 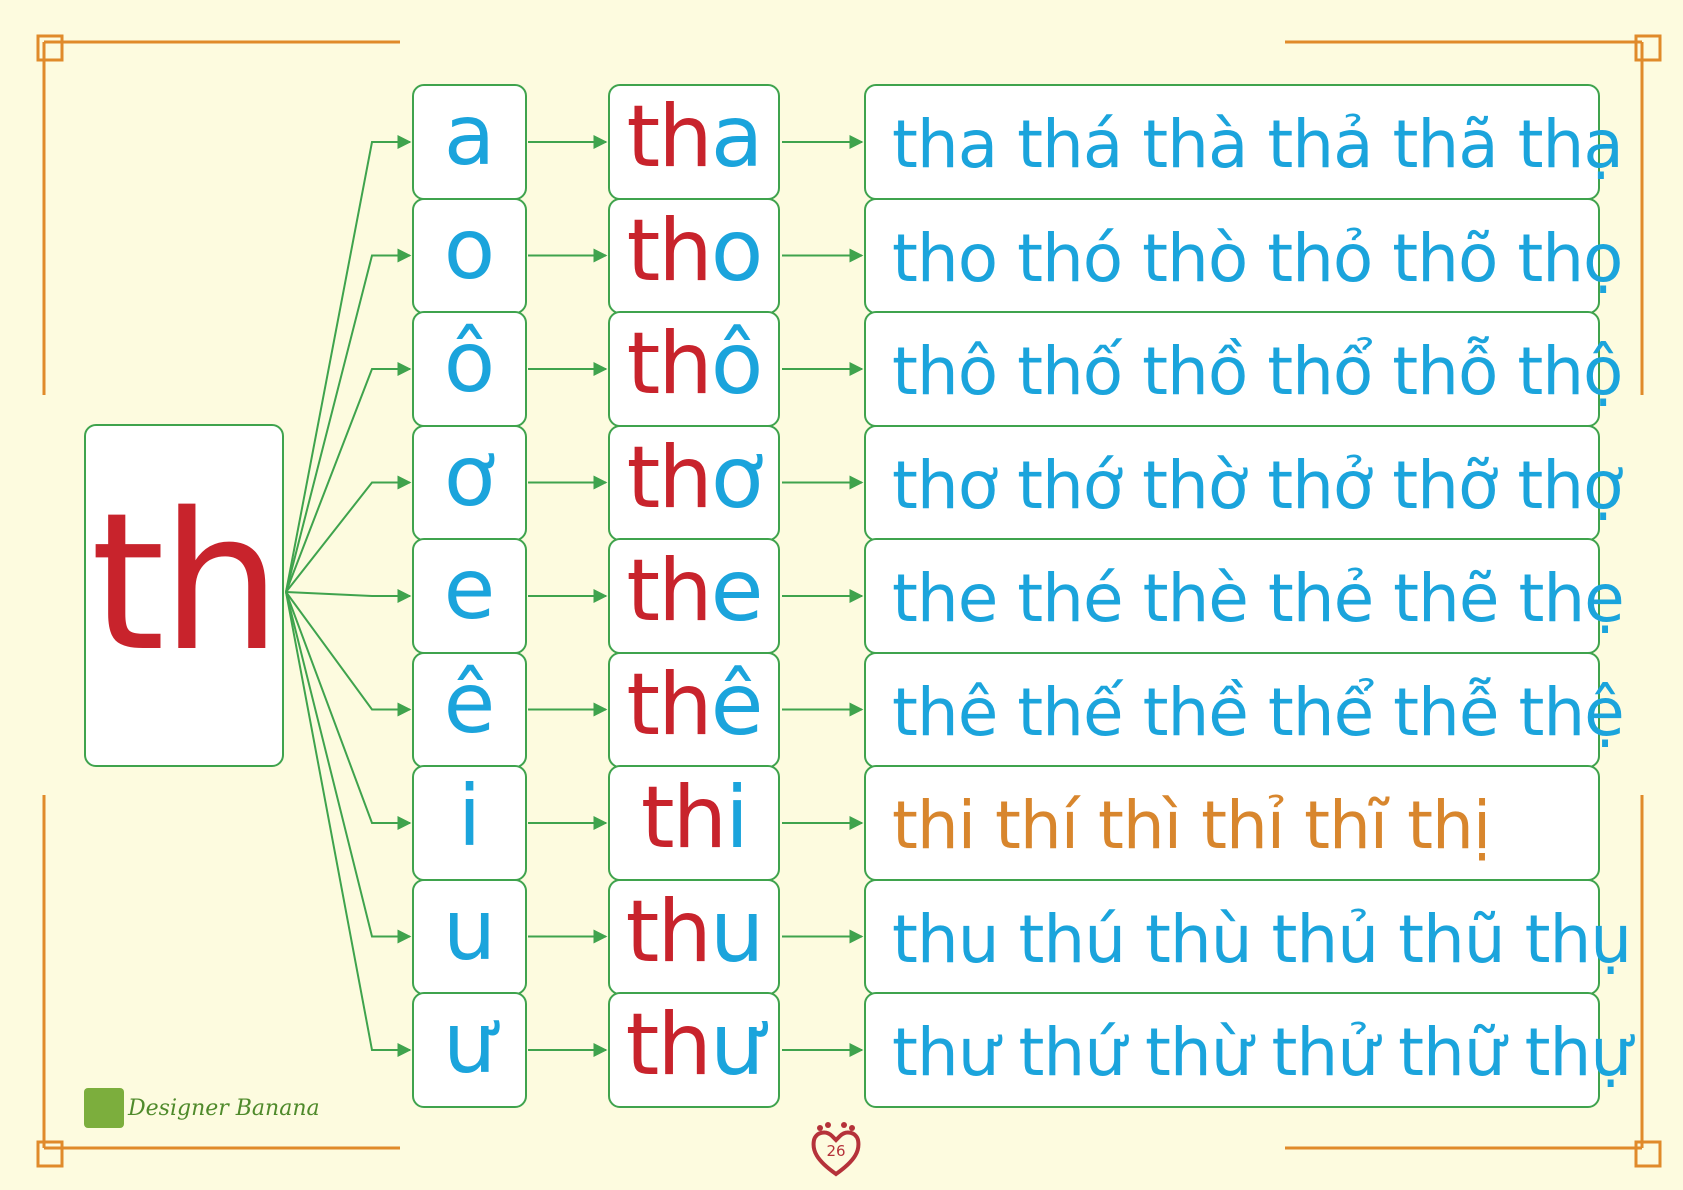 I want to click on vowel-label: ê, so click(x=469, y=702).